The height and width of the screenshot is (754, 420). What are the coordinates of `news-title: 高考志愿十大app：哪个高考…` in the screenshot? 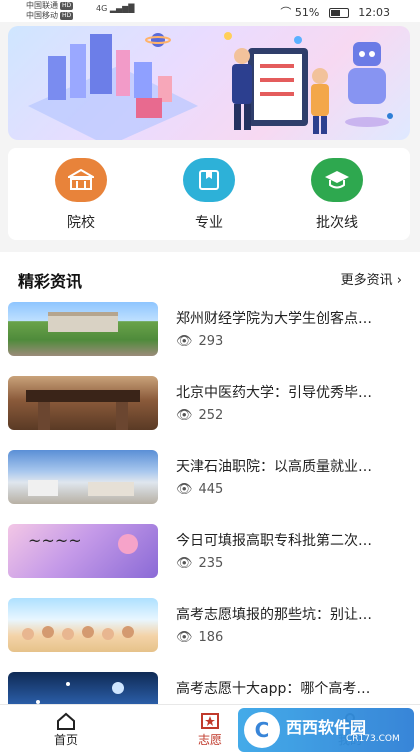 It's located at (273, 689).